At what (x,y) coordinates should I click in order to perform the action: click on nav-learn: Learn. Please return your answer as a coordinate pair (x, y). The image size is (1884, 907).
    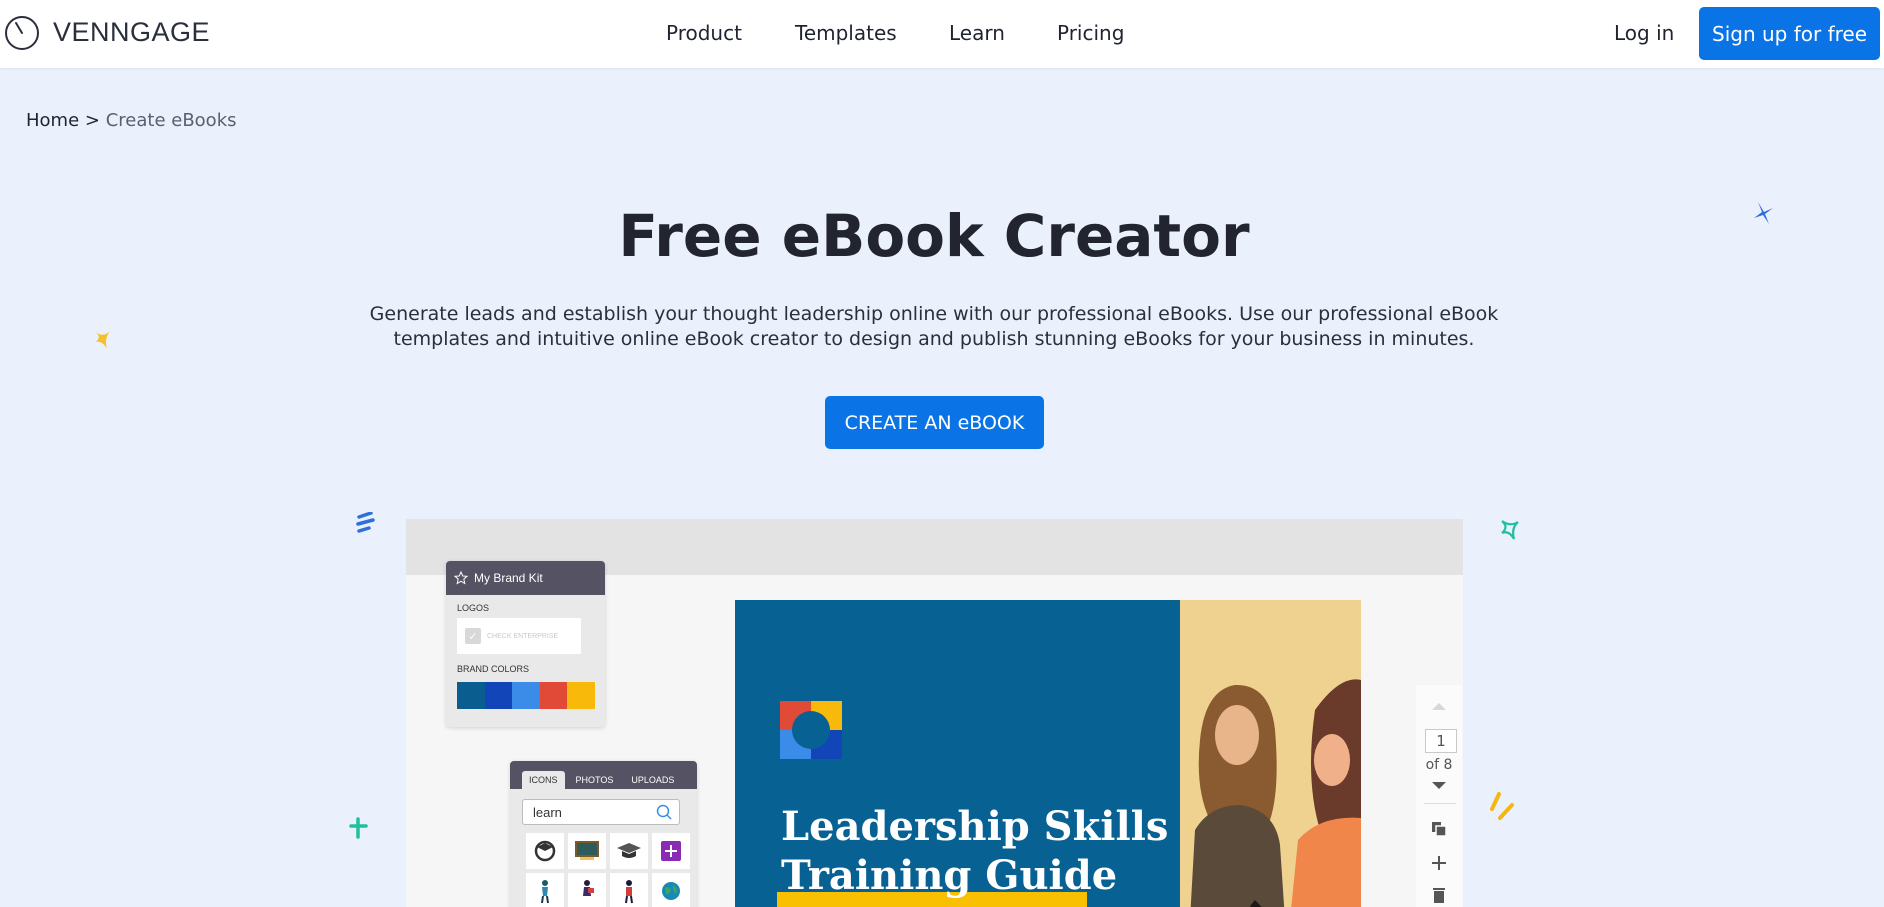
    Looking at the image, I should click on (977, 33).